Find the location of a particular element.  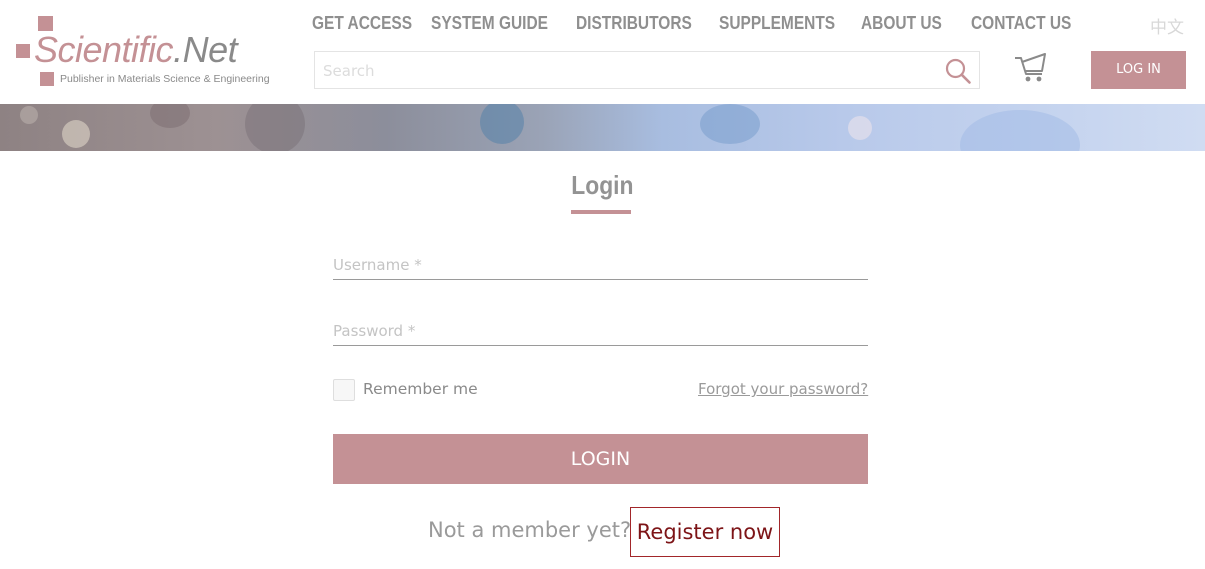

title-underline is located at coordinates (601, 212).